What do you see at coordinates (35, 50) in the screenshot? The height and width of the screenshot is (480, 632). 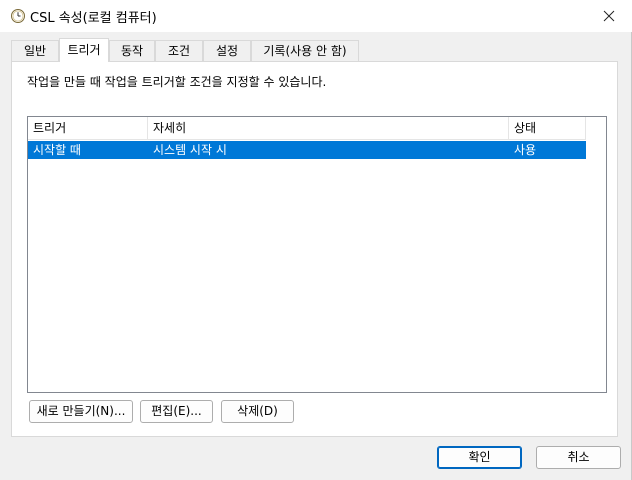 I see `tab-general: 일반` at bounding box center [35, 50].